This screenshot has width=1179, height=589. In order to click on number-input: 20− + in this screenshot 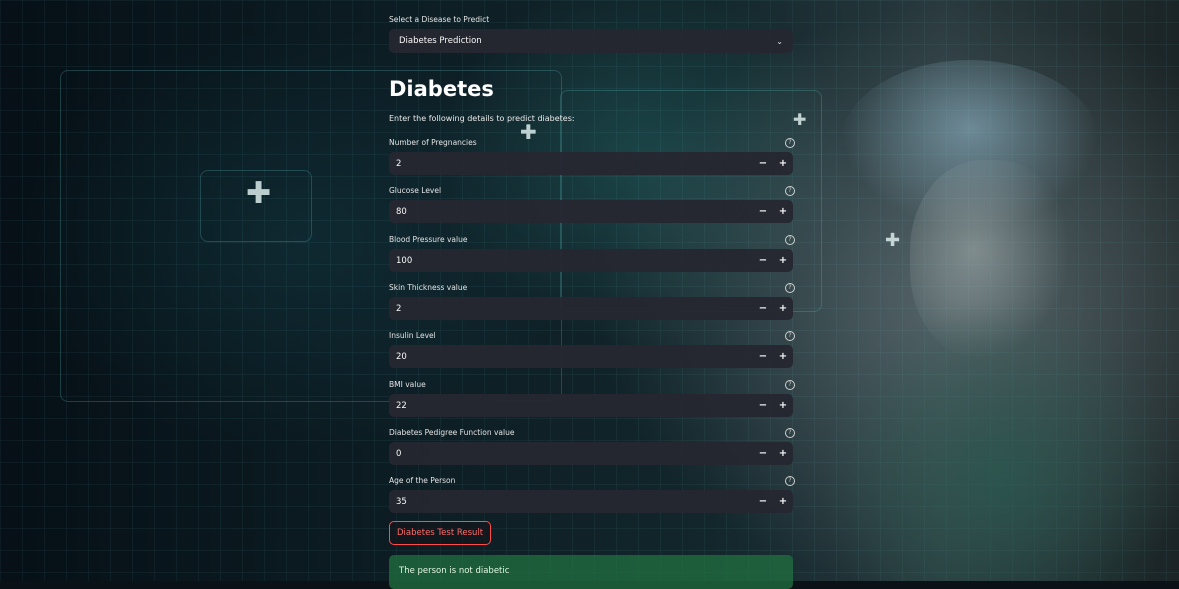, I will do `click(591, 356)`.